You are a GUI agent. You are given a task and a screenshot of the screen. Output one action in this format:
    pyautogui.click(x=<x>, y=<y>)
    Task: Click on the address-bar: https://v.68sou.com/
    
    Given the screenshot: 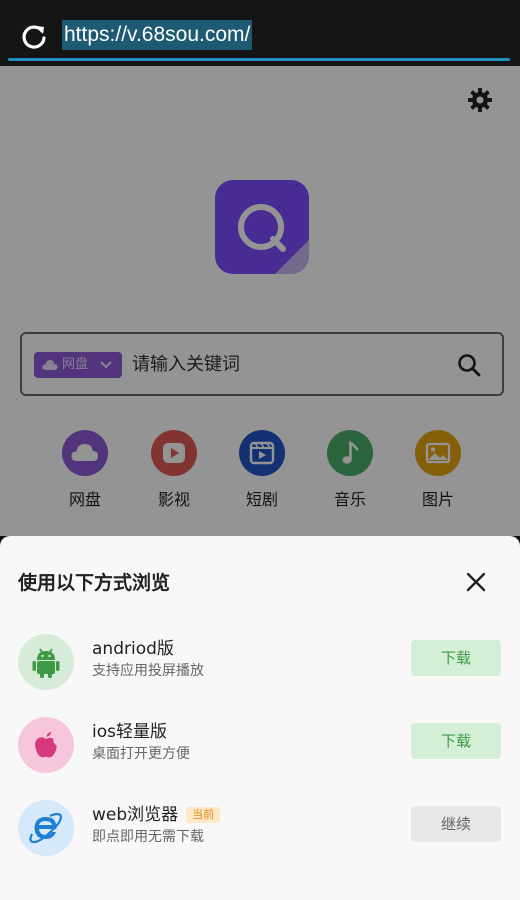 What is the action you would take?
    pyautogui.click(x=260, y=33)
    